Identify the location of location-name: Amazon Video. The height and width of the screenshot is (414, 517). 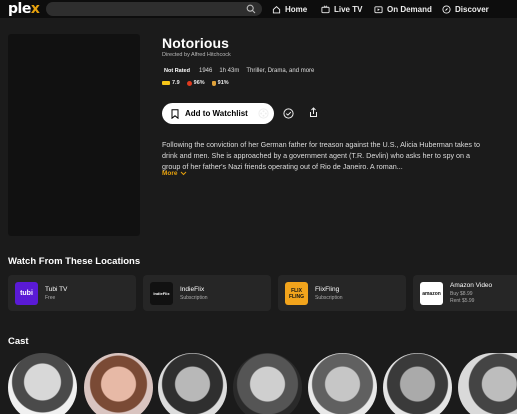
(471, 285).